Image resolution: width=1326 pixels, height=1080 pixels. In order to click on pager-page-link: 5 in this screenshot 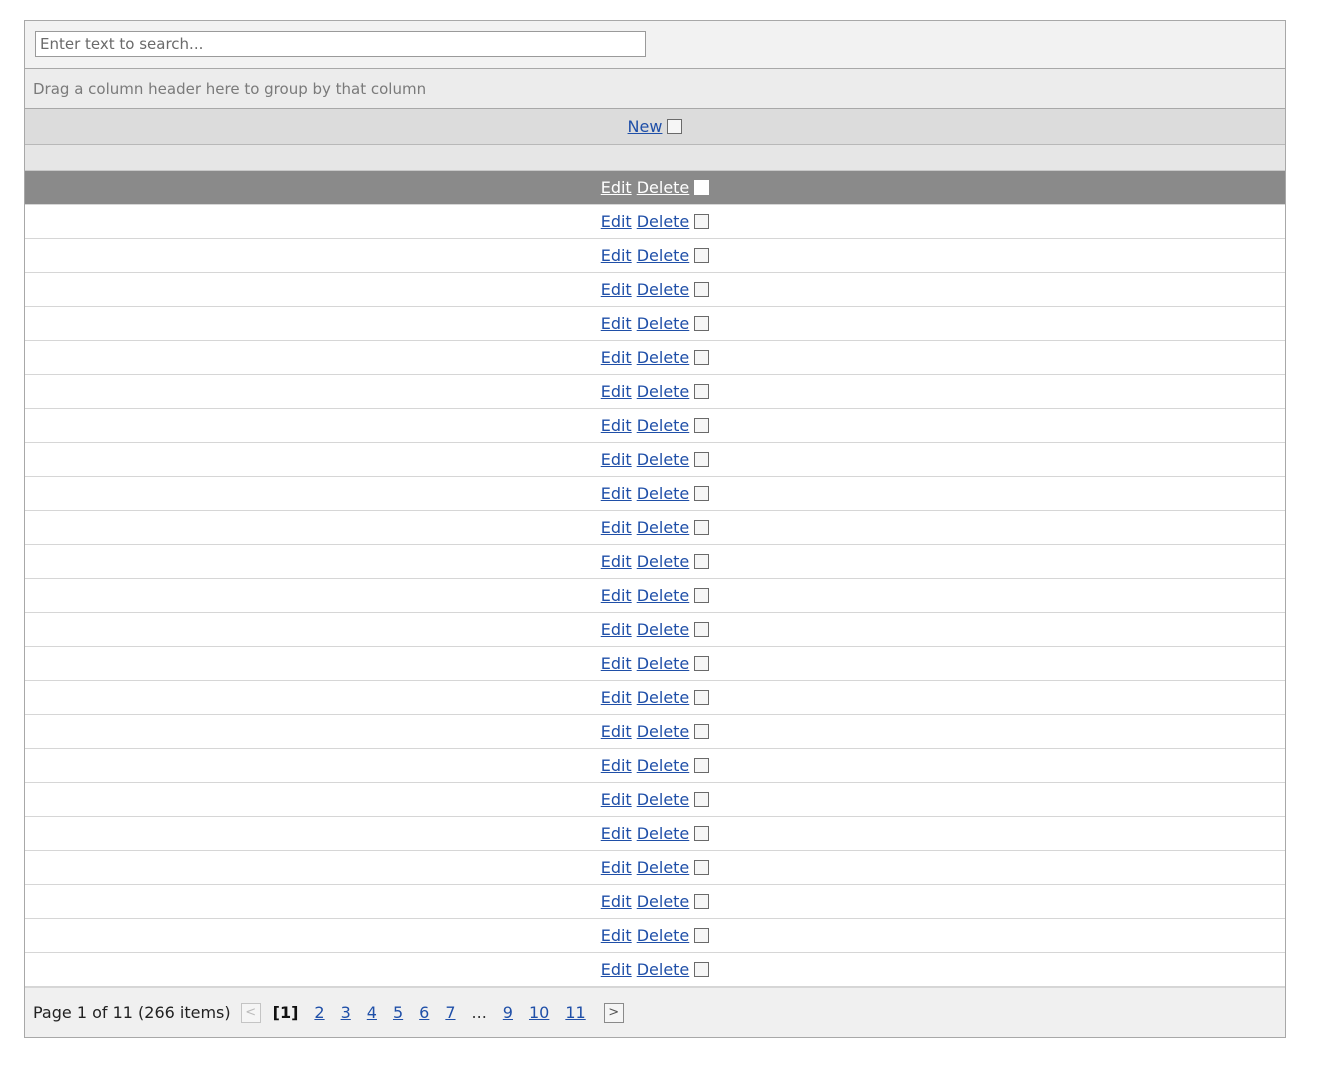, I will do `click(398, 1012)`.